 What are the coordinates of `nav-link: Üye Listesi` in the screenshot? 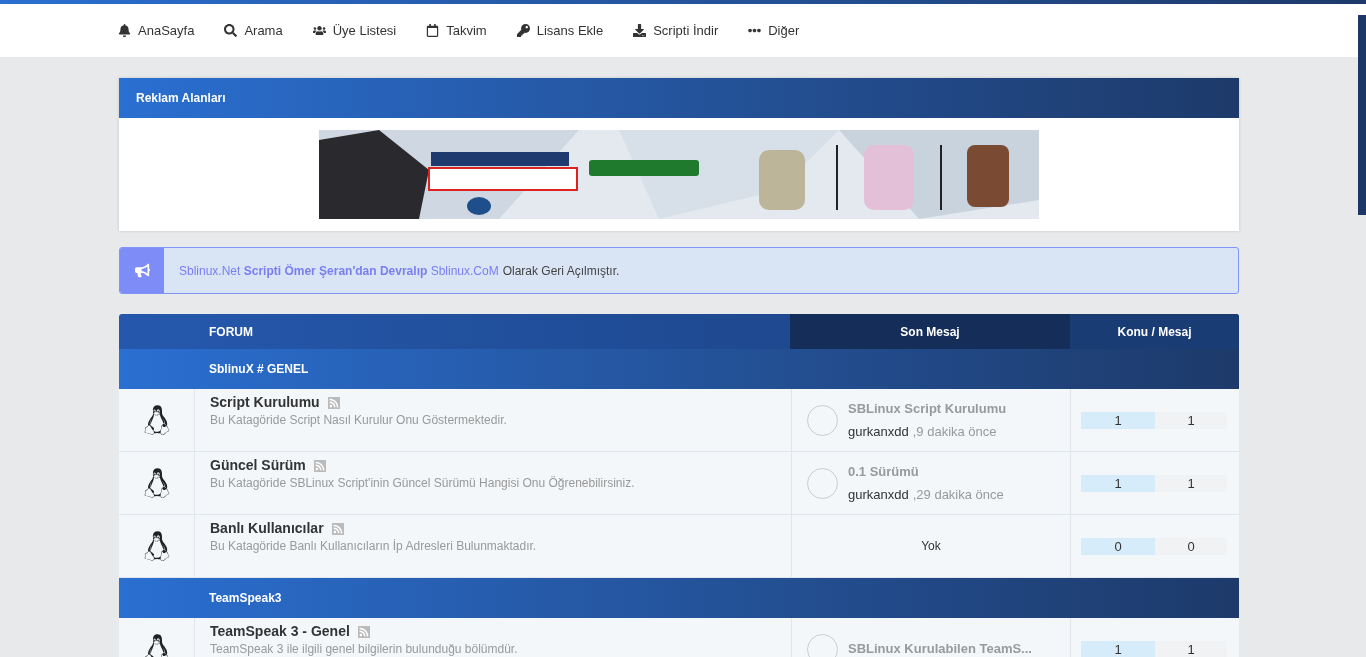 It's located at (354, 30).